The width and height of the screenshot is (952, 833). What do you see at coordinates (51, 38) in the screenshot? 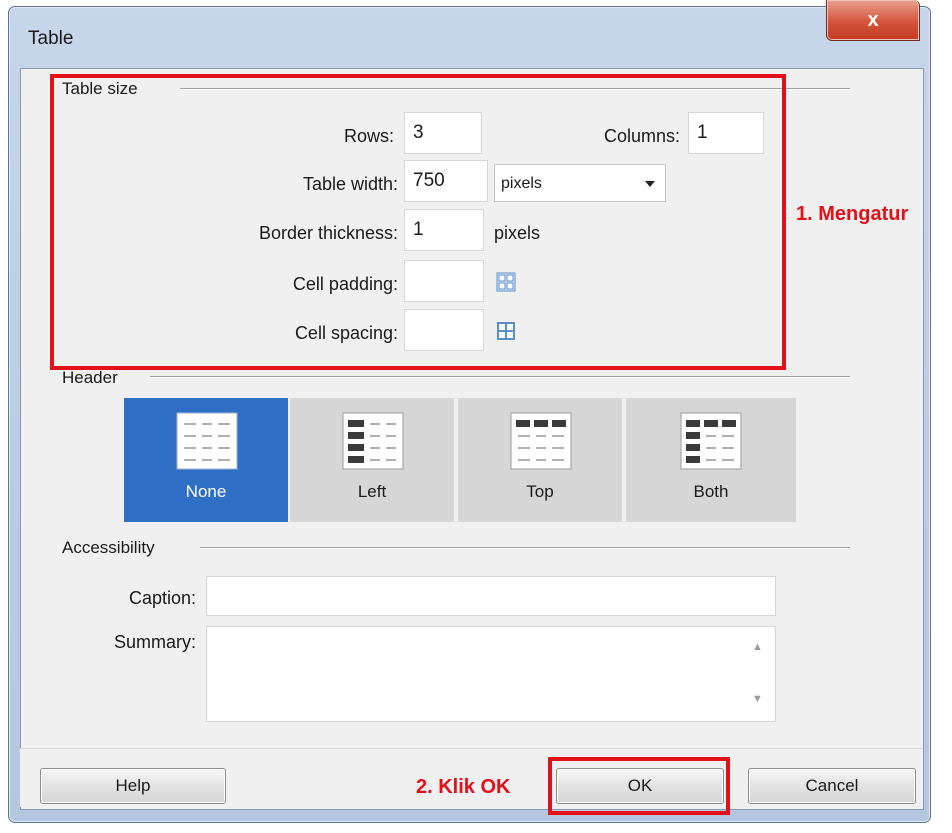
I see `dialog-title: Table` at bounding box center [51, 38].